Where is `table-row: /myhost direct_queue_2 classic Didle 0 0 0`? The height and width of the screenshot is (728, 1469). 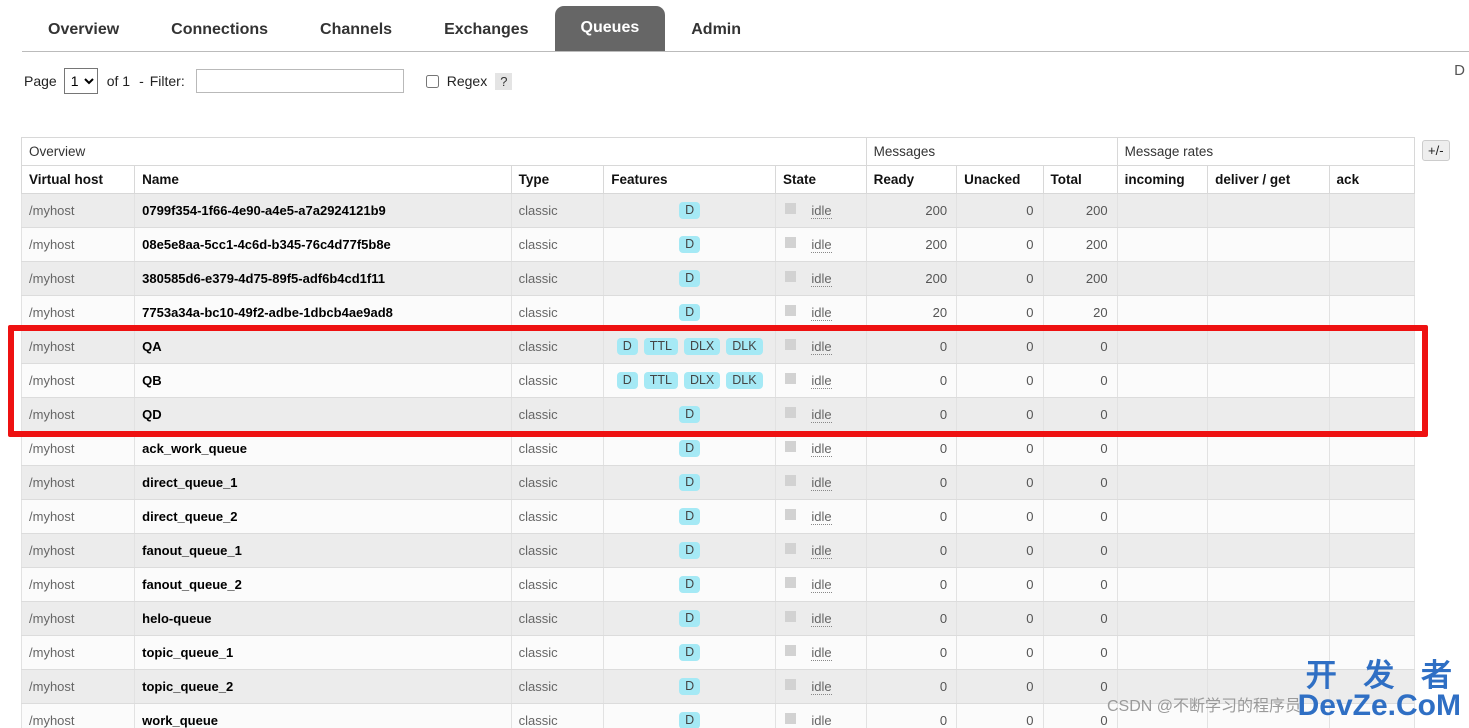 table-row: /myhost direct_queue_2 classic Didle 0 0 0 is located at coordinates (718, 516).